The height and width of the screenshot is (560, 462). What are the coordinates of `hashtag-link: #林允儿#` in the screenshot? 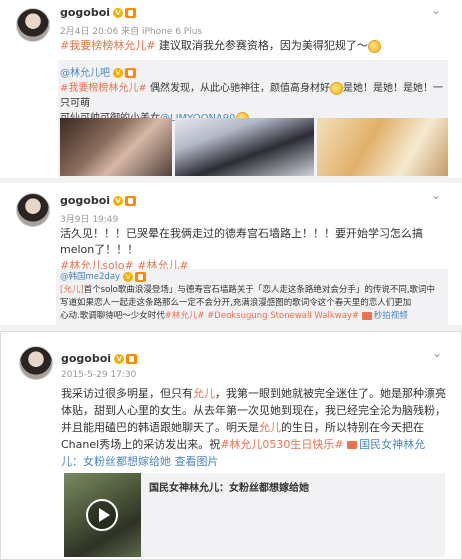 It's located at (185, 316).